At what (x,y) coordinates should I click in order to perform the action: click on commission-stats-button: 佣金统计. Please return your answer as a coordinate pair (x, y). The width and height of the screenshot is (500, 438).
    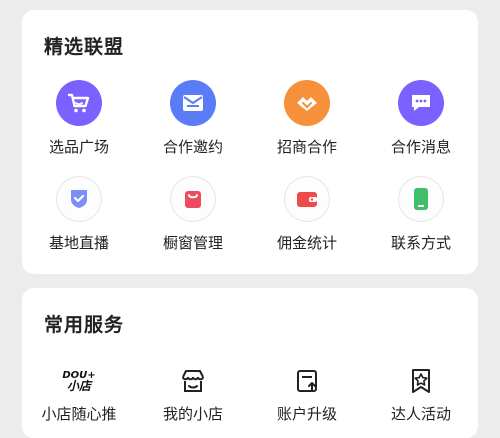
    Looking at the image, I should click on (307, 214).